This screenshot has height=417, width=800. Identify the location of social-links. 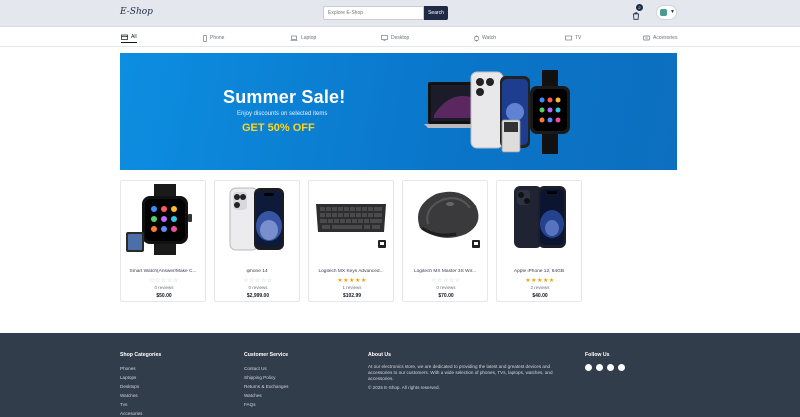
(605, 367).